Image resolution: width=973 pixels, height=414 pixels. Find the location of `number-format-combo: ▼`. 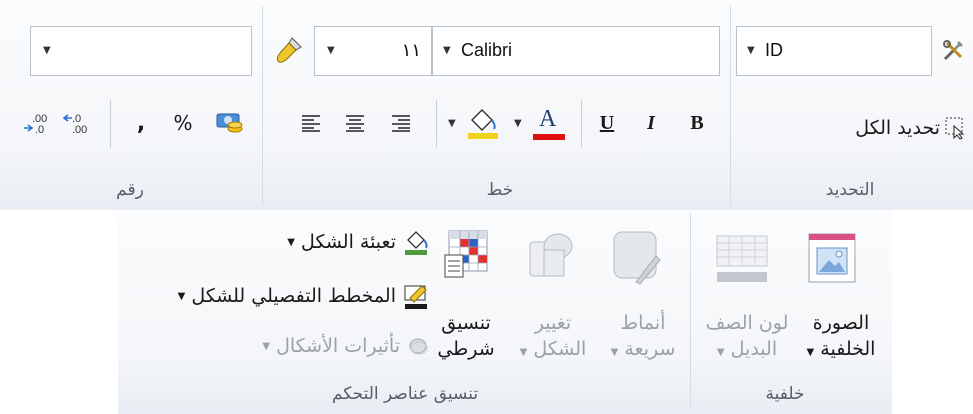

number-format-combo: ▼ is located at coordinates (141, 51).